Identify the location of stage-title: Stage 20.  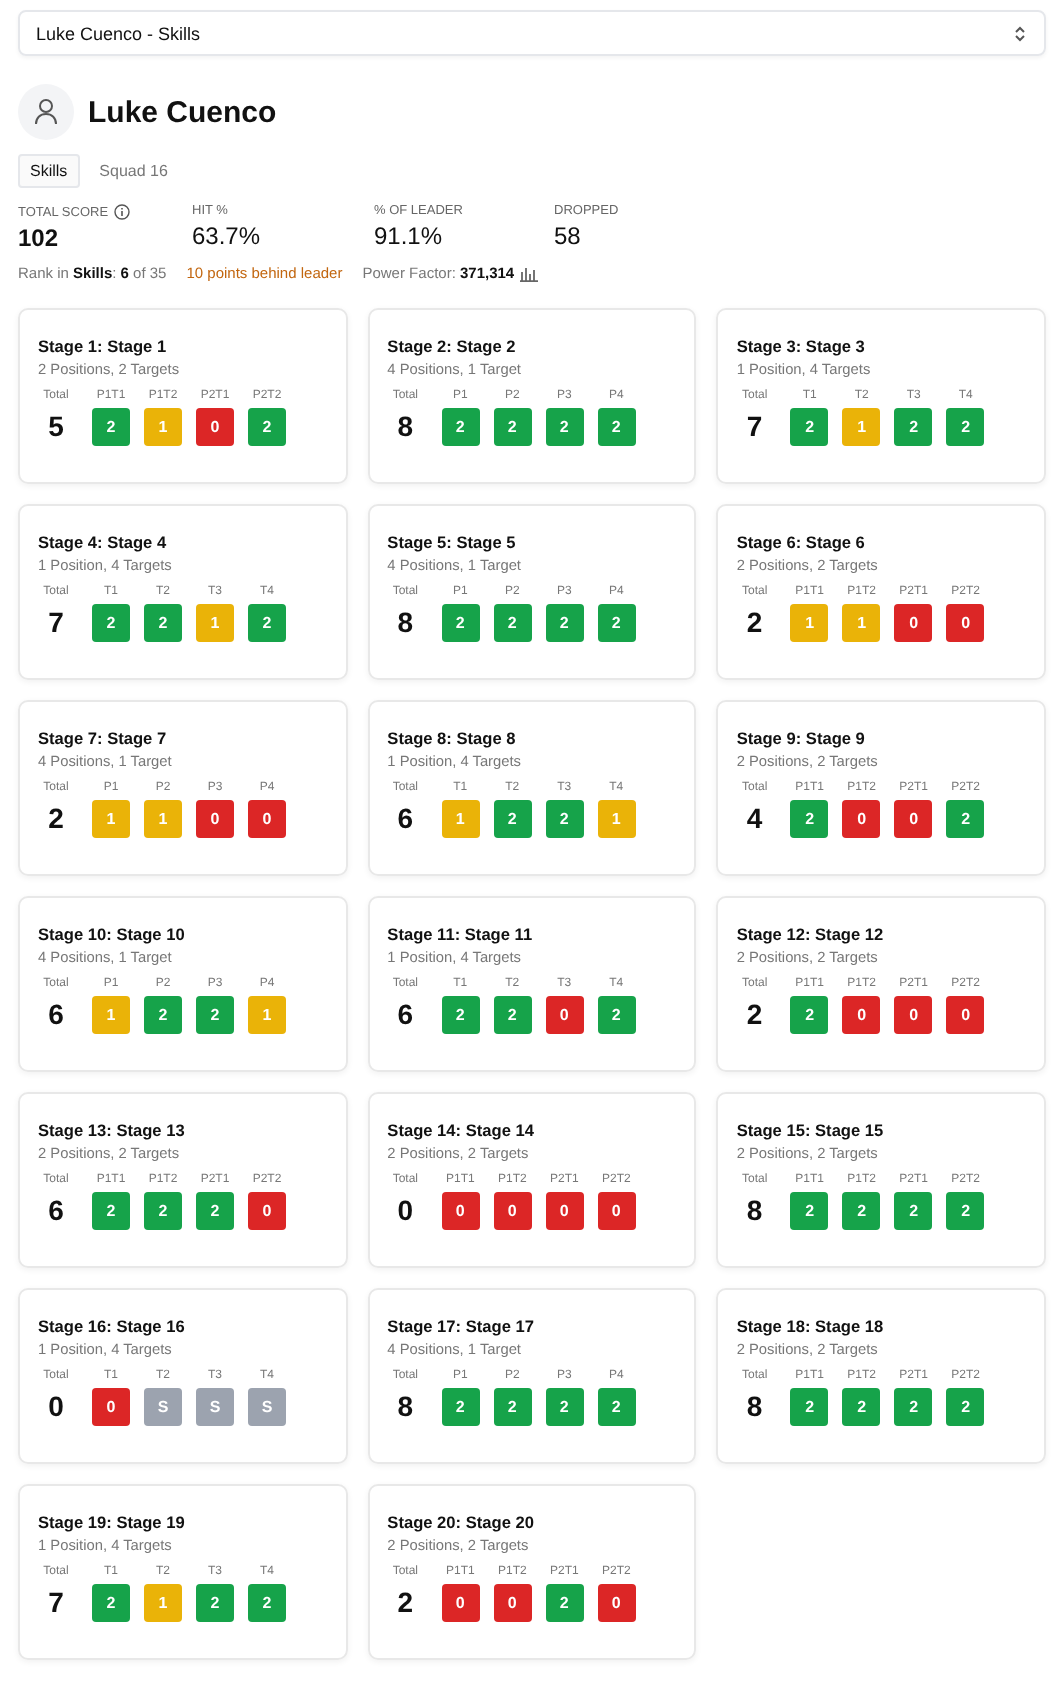
(461, 1522).